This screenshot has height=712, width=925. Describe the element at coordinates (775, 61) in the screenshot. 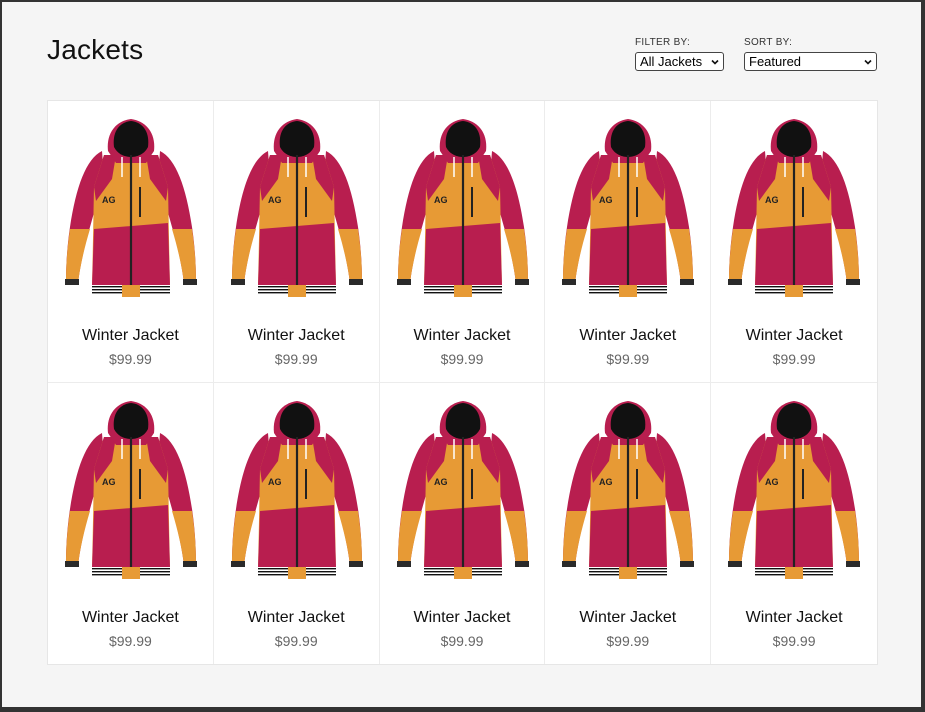

I see `sort-select-value: Featured` at that location.